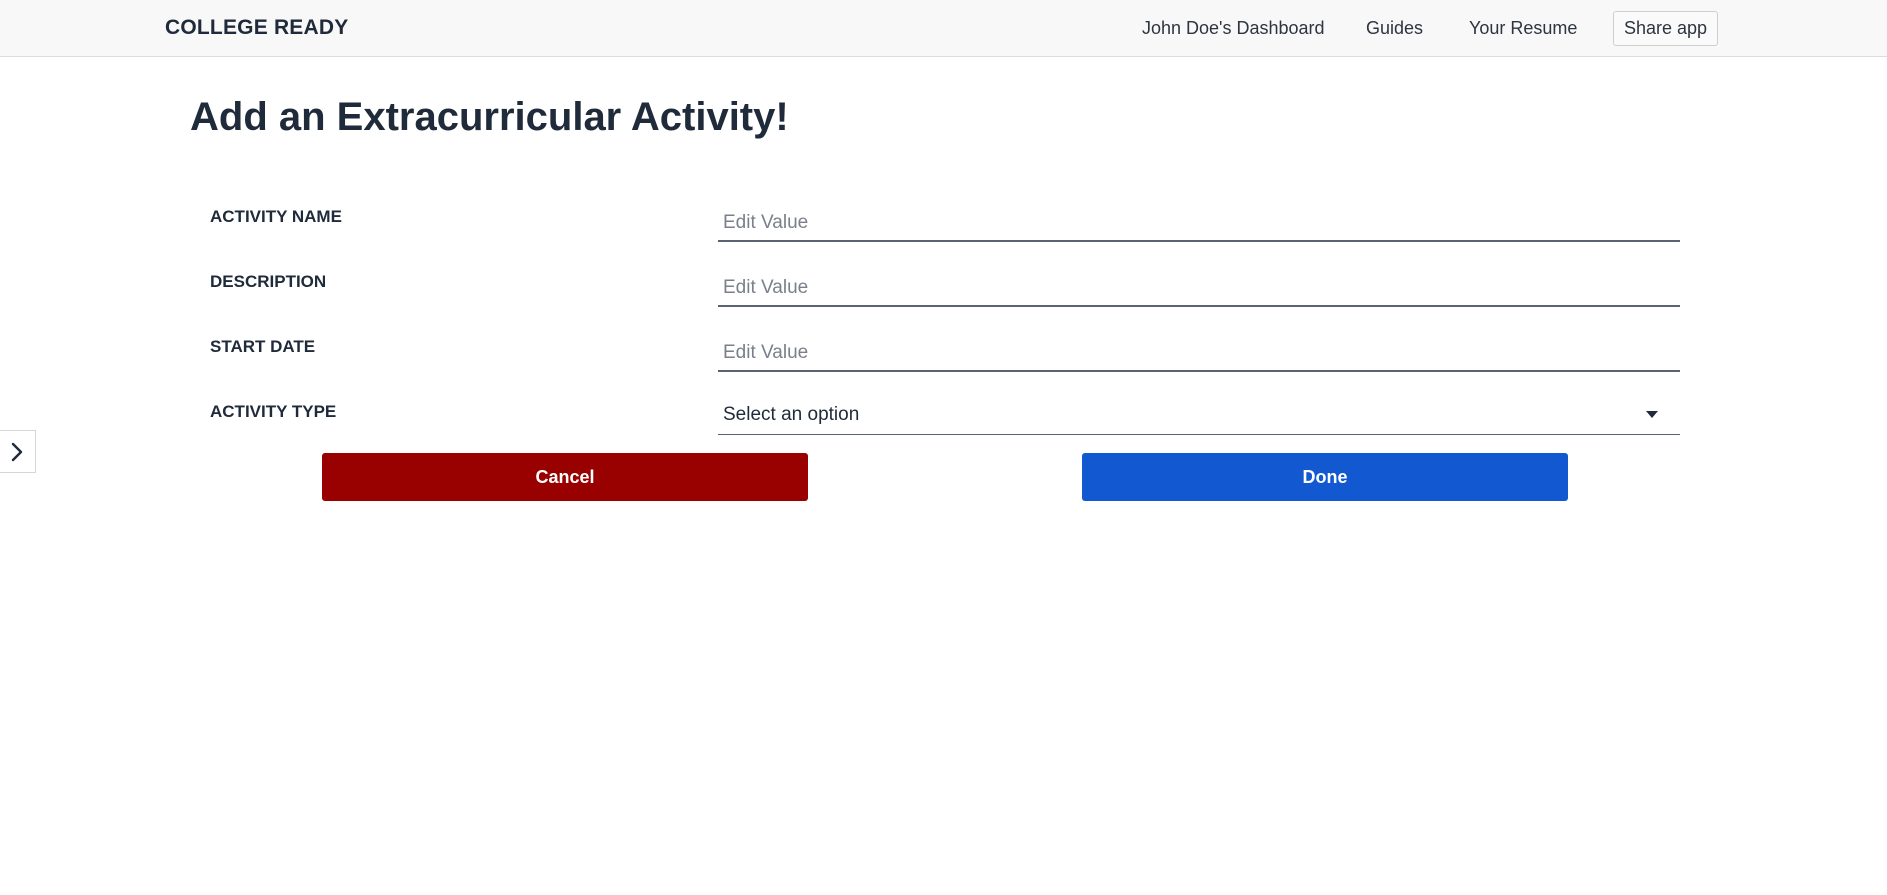 The width and height of the screenshot is (1887, 895). What do you see at coordinates (1199, 287) in the screenshot?
I see `description-input` at bounding box center [1199, 287].